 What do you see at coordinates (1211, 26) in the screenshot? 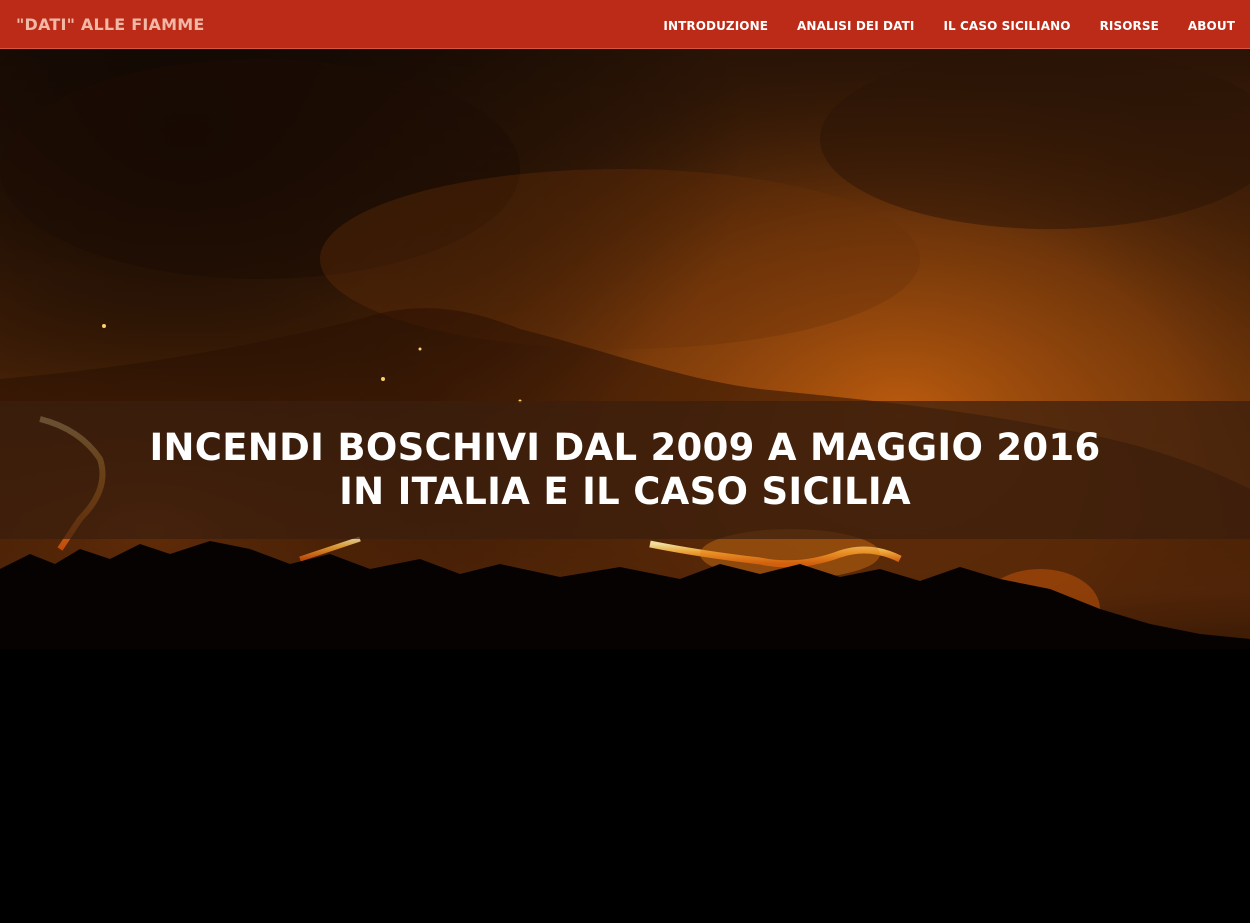
I see `nav-link-about: ABOUT` at bounding box center [1211, 26].